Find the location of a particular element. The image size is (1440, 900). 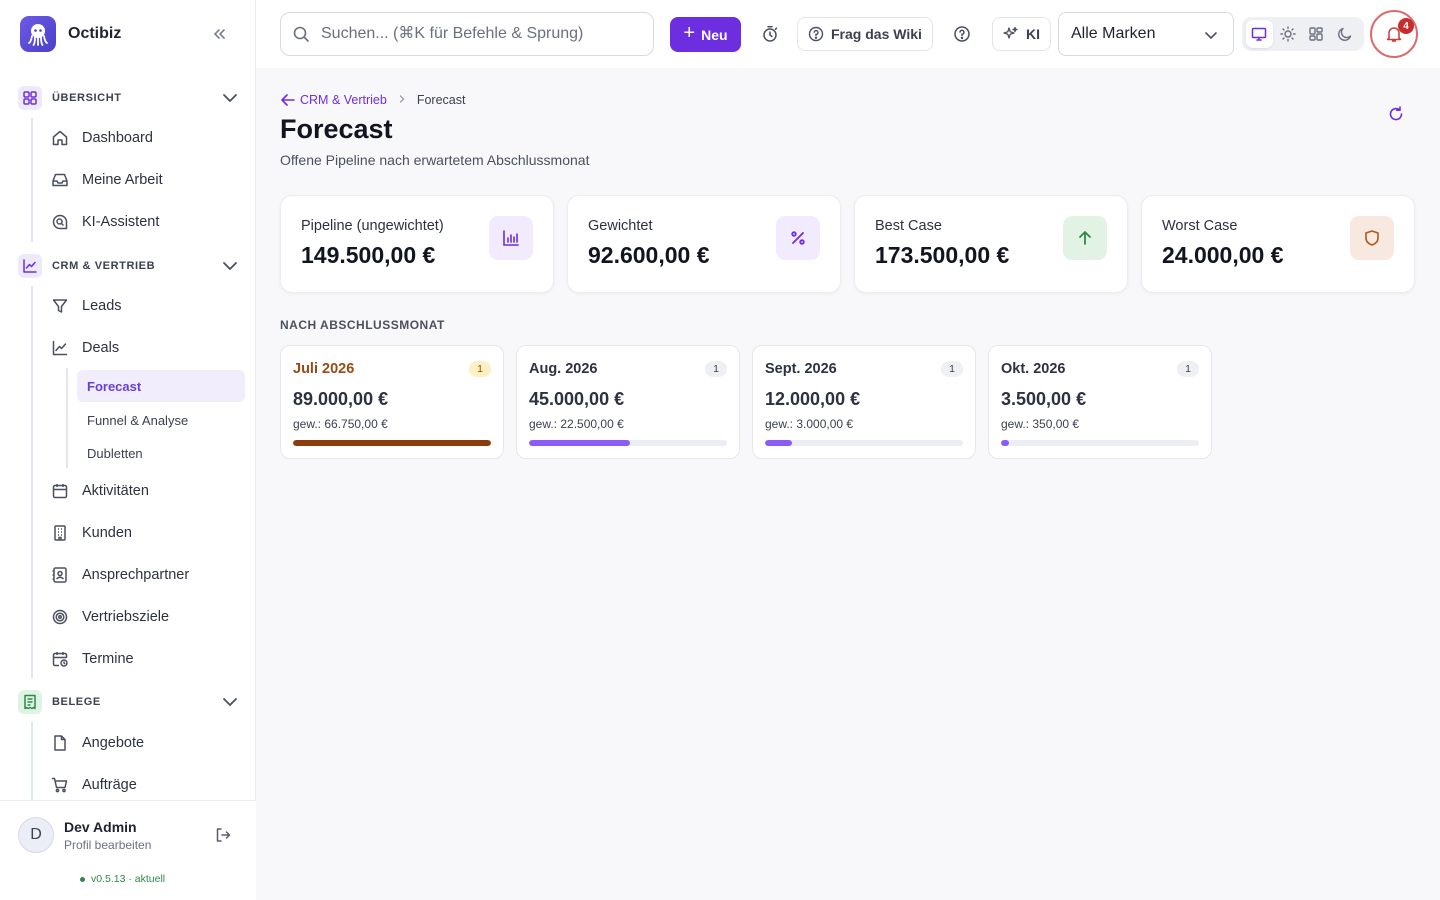

breadcrumb-parent-label: CRM & Vertrieb is located at coordinates (343, 100).